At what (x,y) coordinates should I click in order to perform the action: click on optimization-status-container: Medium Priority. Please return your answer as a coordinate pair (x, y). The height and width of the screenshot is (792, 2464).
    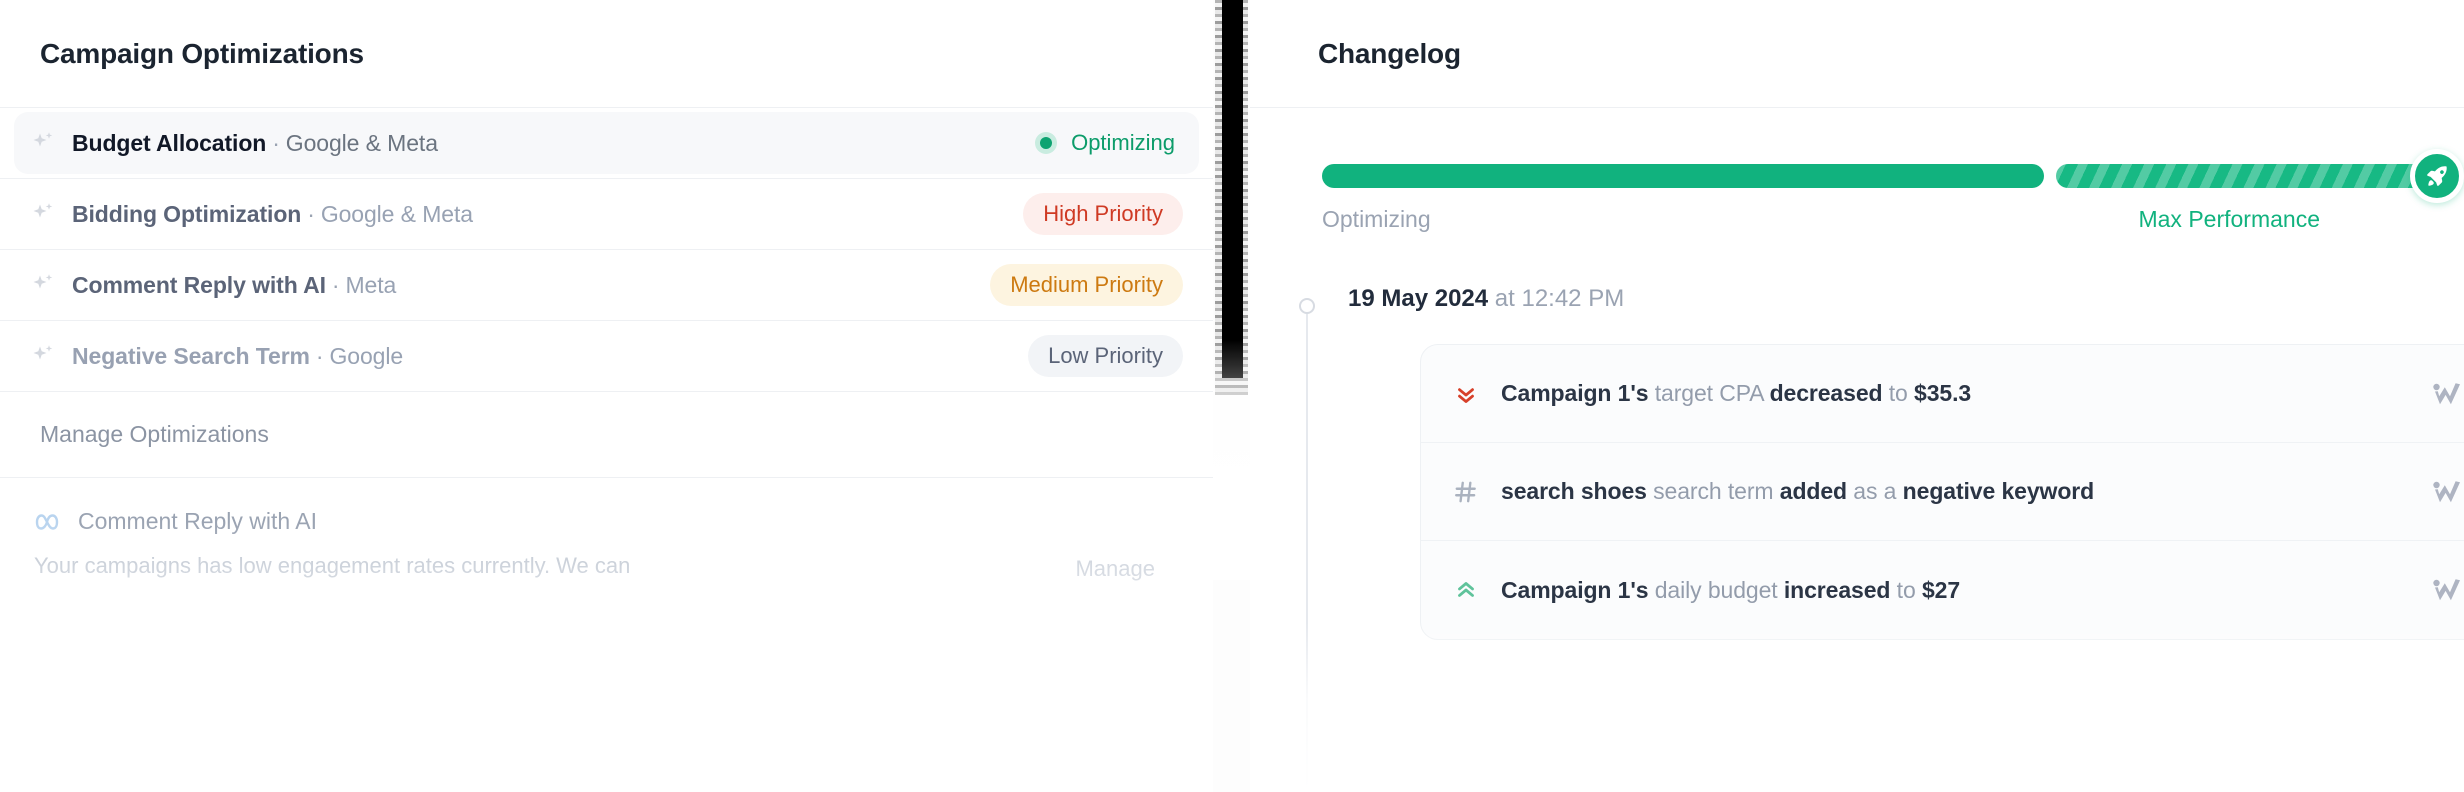
    Looking at the image, I should click on (1086, 285).